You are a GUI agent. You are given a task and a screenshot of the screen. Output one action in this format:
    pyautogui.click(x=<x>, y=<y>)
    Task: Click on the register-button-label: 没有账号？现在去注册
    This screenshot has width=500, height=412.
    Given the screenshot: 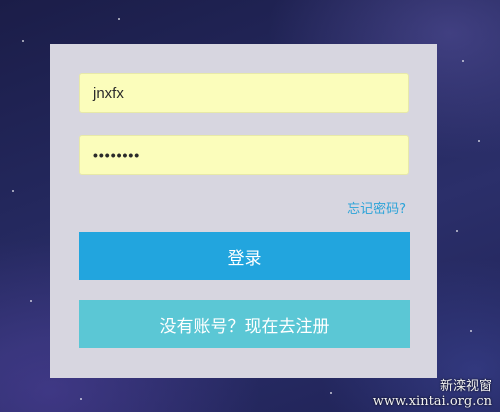 What is the action you would take?
    pyautogui.click(x=244, y=326)
    